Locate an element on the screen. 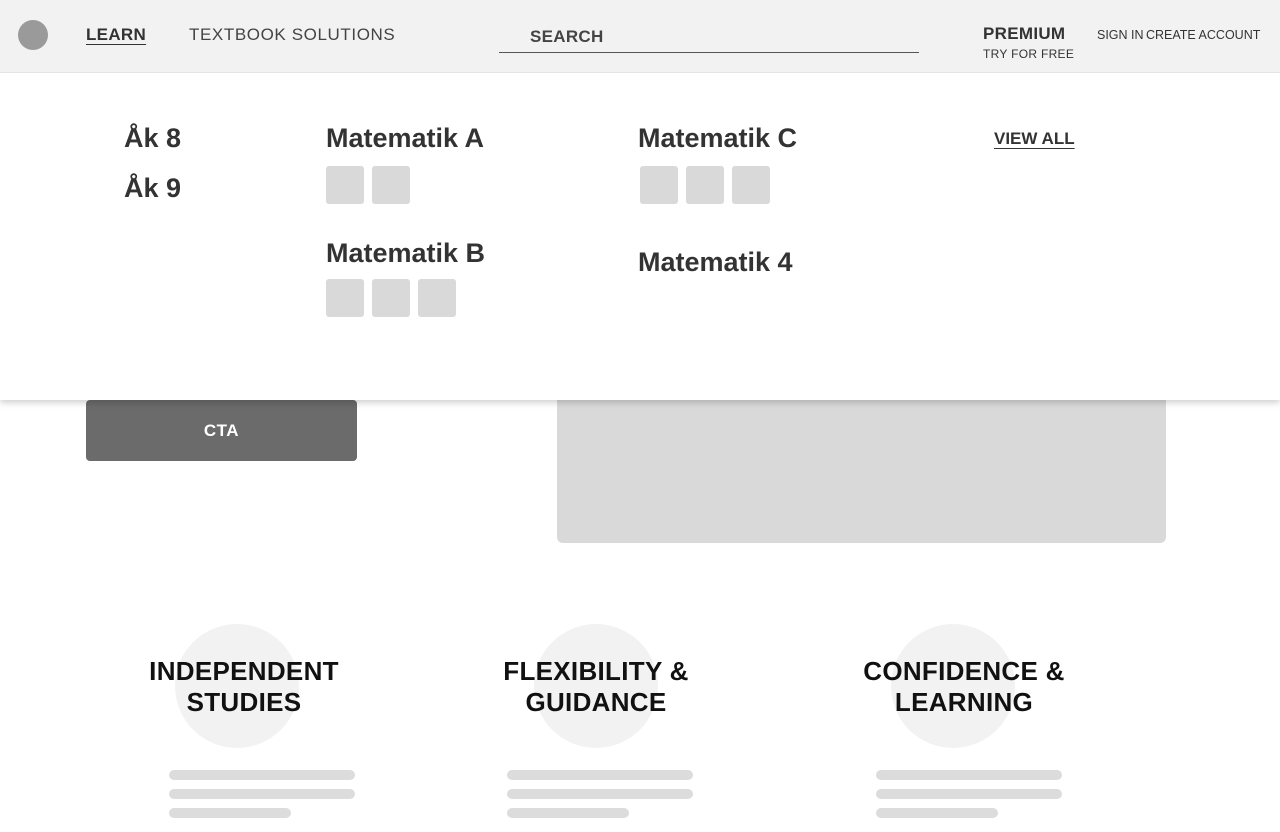 The width and height of the screenshot is (1280, 832). feature-title-line: GUIDANCE is located at coordinates (596, 702).